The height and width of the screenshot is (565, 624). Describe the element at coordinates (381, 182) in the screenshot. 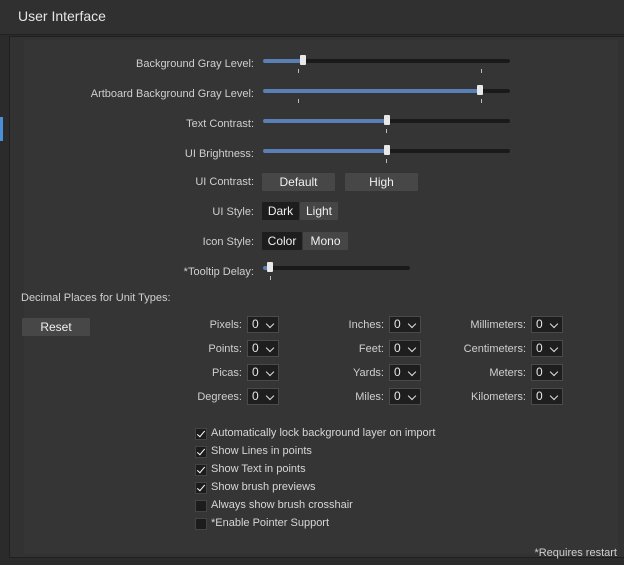

I see `ui-contrast-high-button: High` at that location.